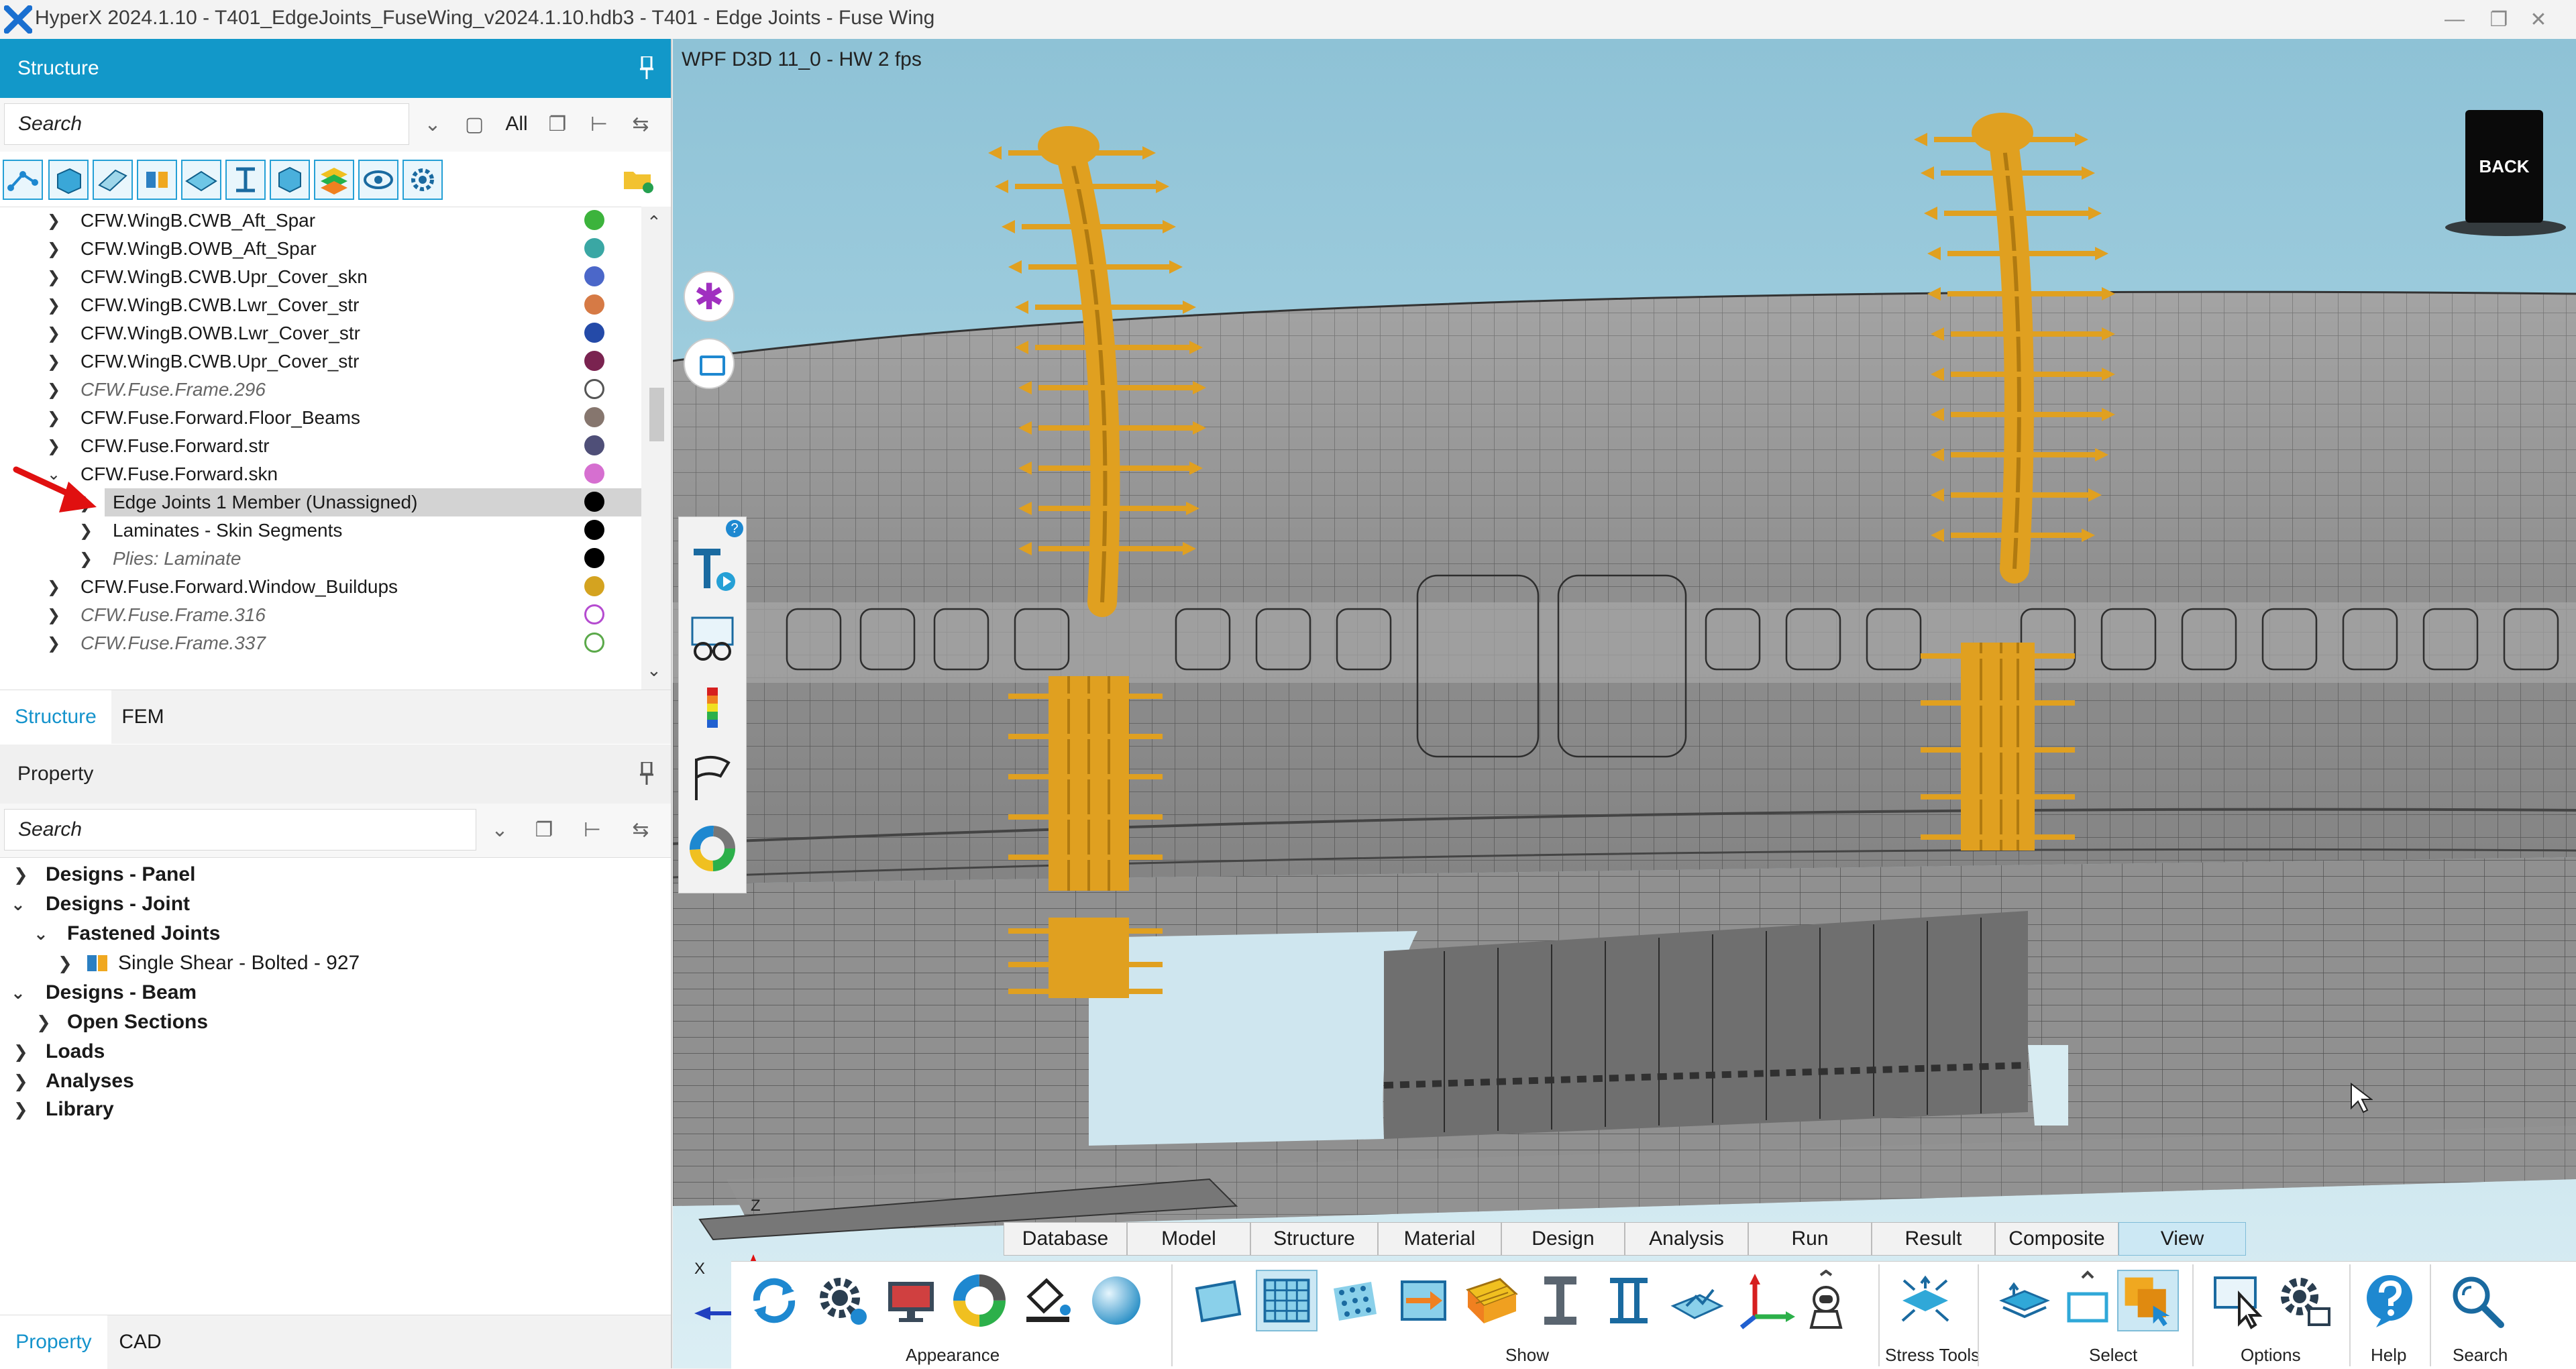 The image size is (2576, 1369). I want to click on beam-icon, so click(245, 180).